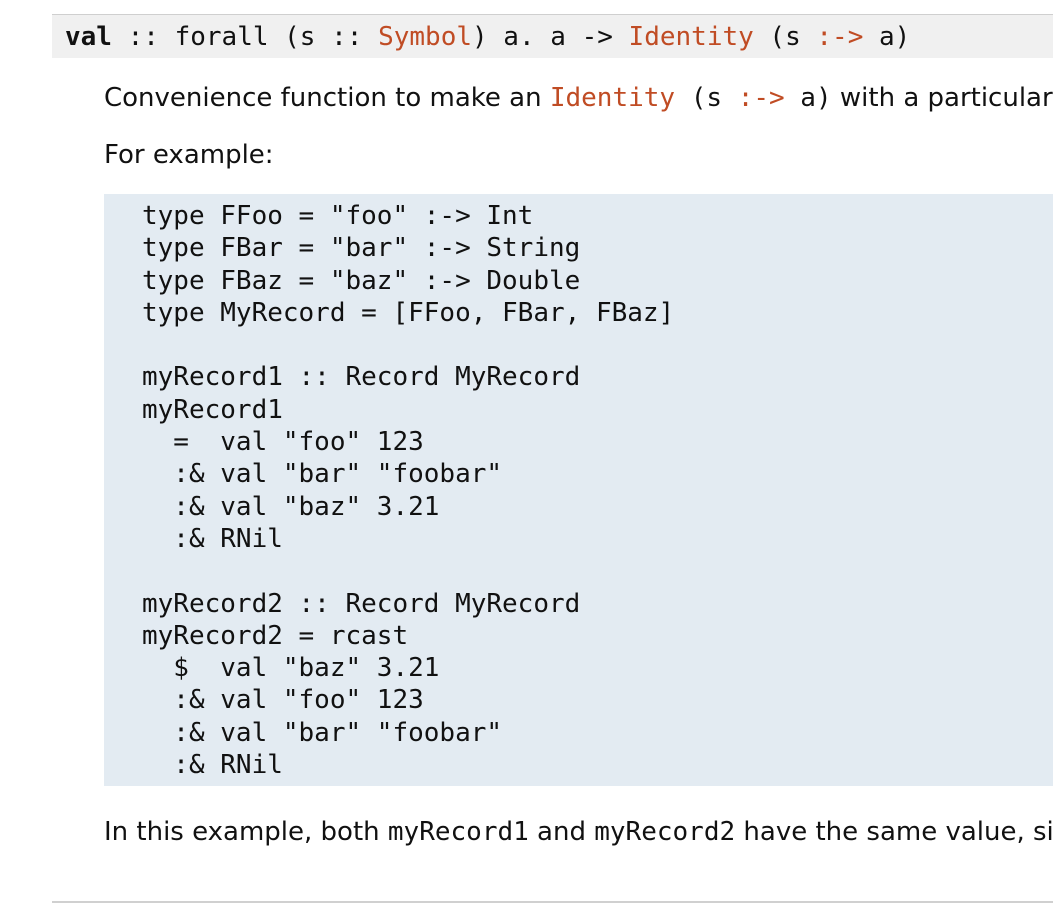 The width and height of the screenshot is (1053, 904). I want to click on conclusion-text: have the same value, si, so click(894, 832).